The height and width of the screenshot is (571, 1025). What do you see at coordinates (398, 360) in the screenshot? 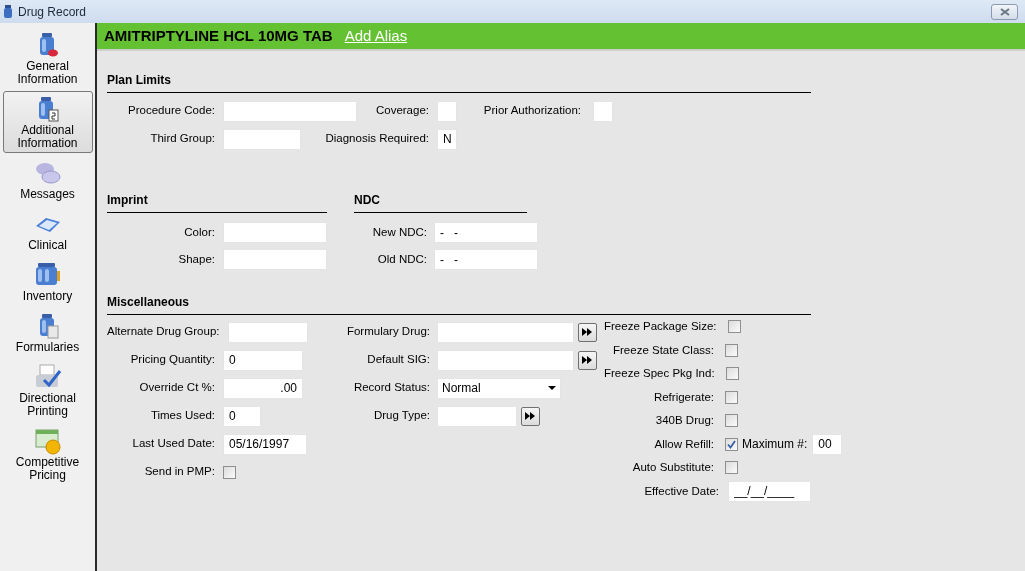
I see `field-label: Default SIG:` at bounding box center [398, 360].